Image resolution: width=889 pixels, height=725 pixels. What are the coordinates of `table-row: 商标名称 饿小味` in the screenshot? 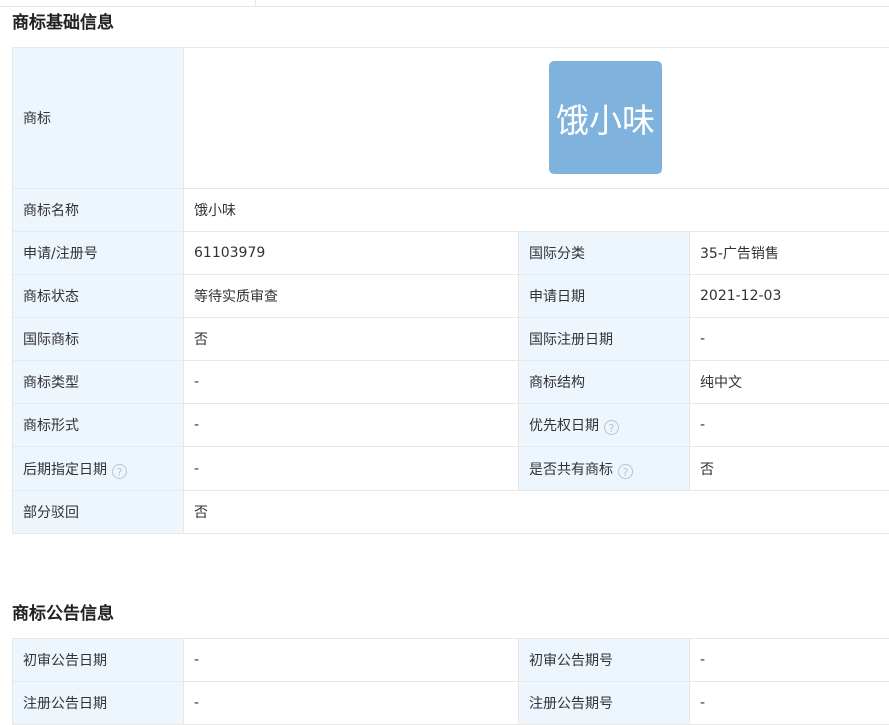 It's located at (451, 210).